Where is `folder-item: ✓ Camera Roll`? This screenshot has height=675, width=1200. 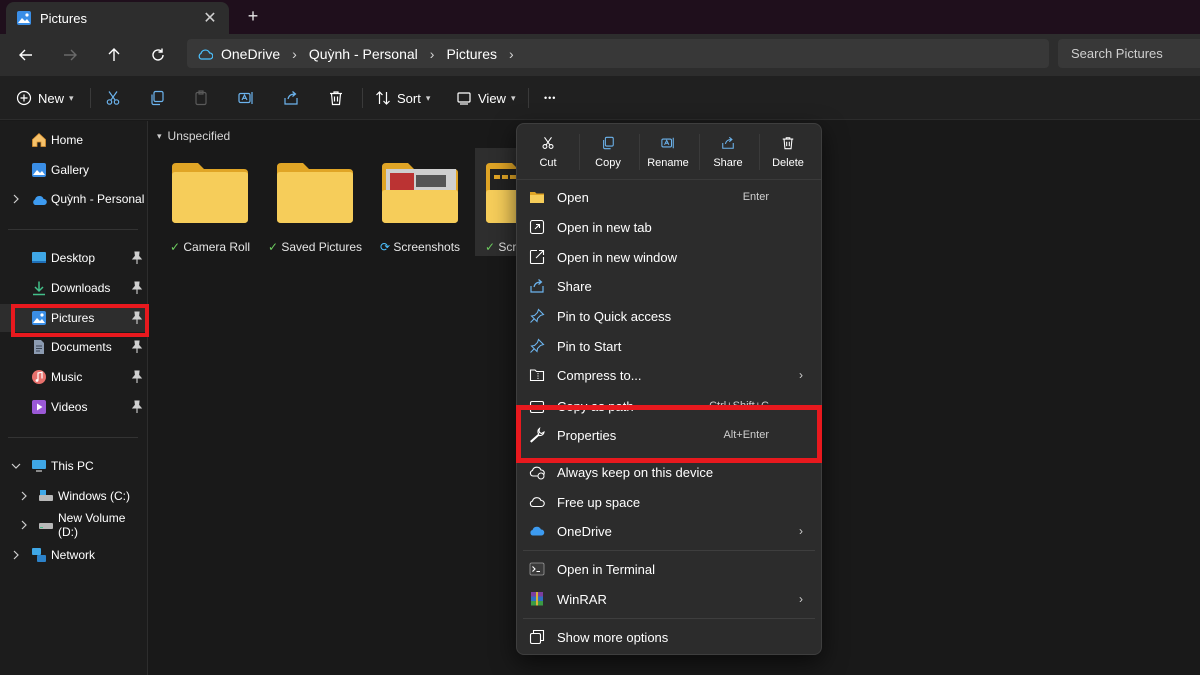
folder-item: ✓ Camera Roll is located at coordinates (210, 208).